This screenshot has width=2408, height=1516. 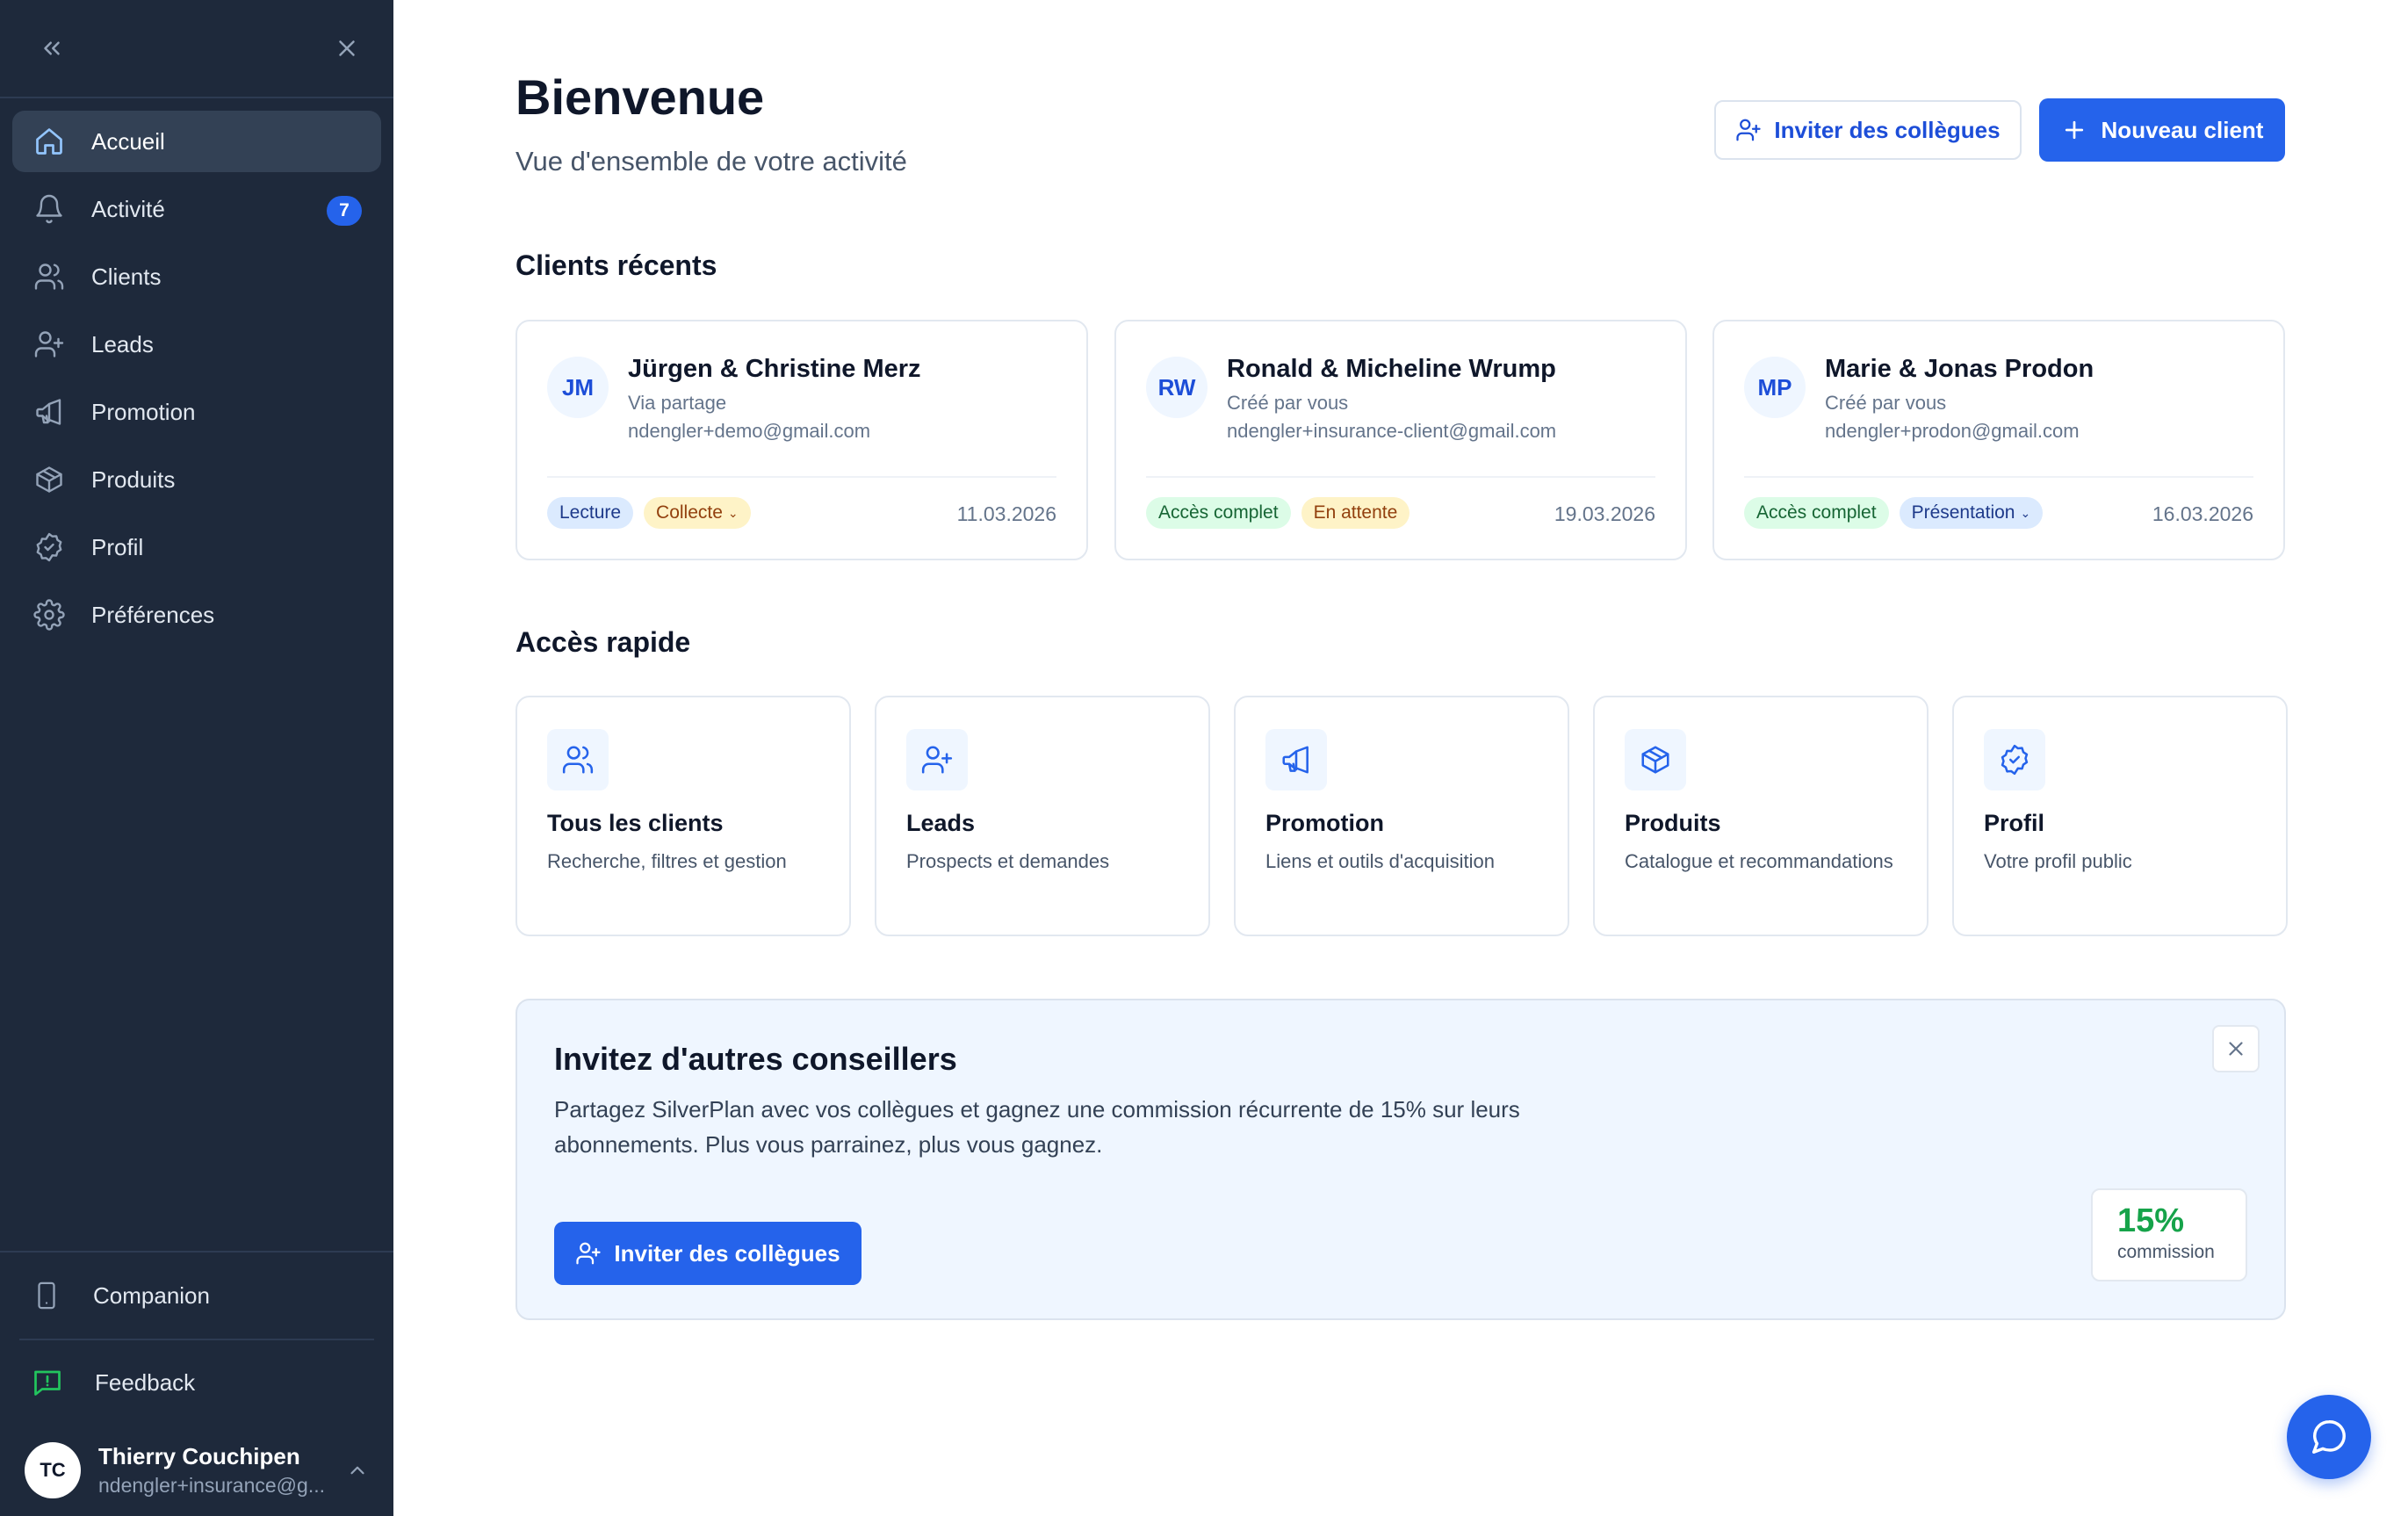 I want to click on client-tags: Lecture Collecte ⌄, so click(x=649, y=513).